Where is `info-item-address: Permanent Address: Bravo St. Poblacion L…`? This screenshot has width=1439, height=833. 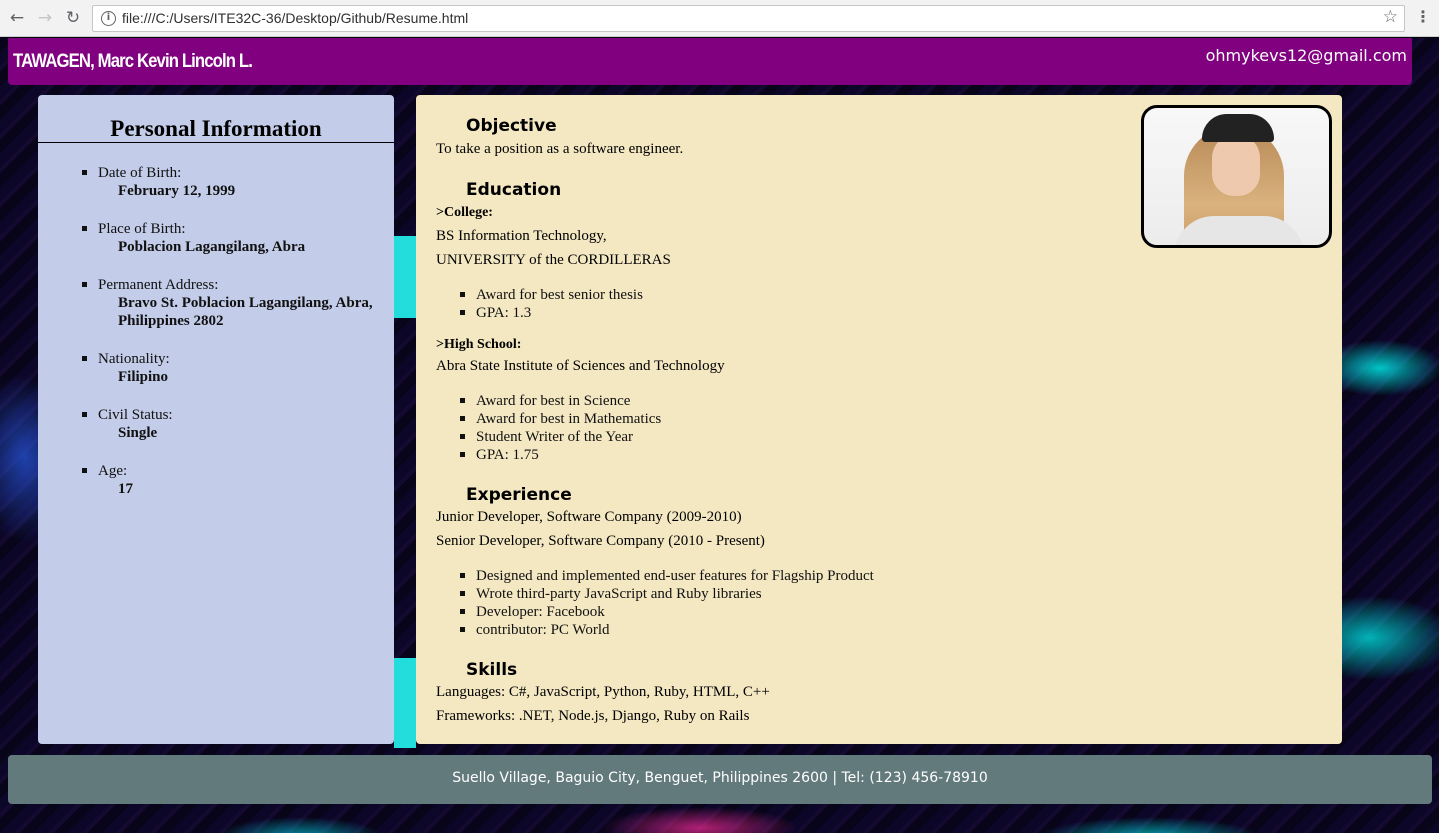 info-item-address: Permanent Address: Bravo St. Poblacion L… is located at coordinates (247, 303).